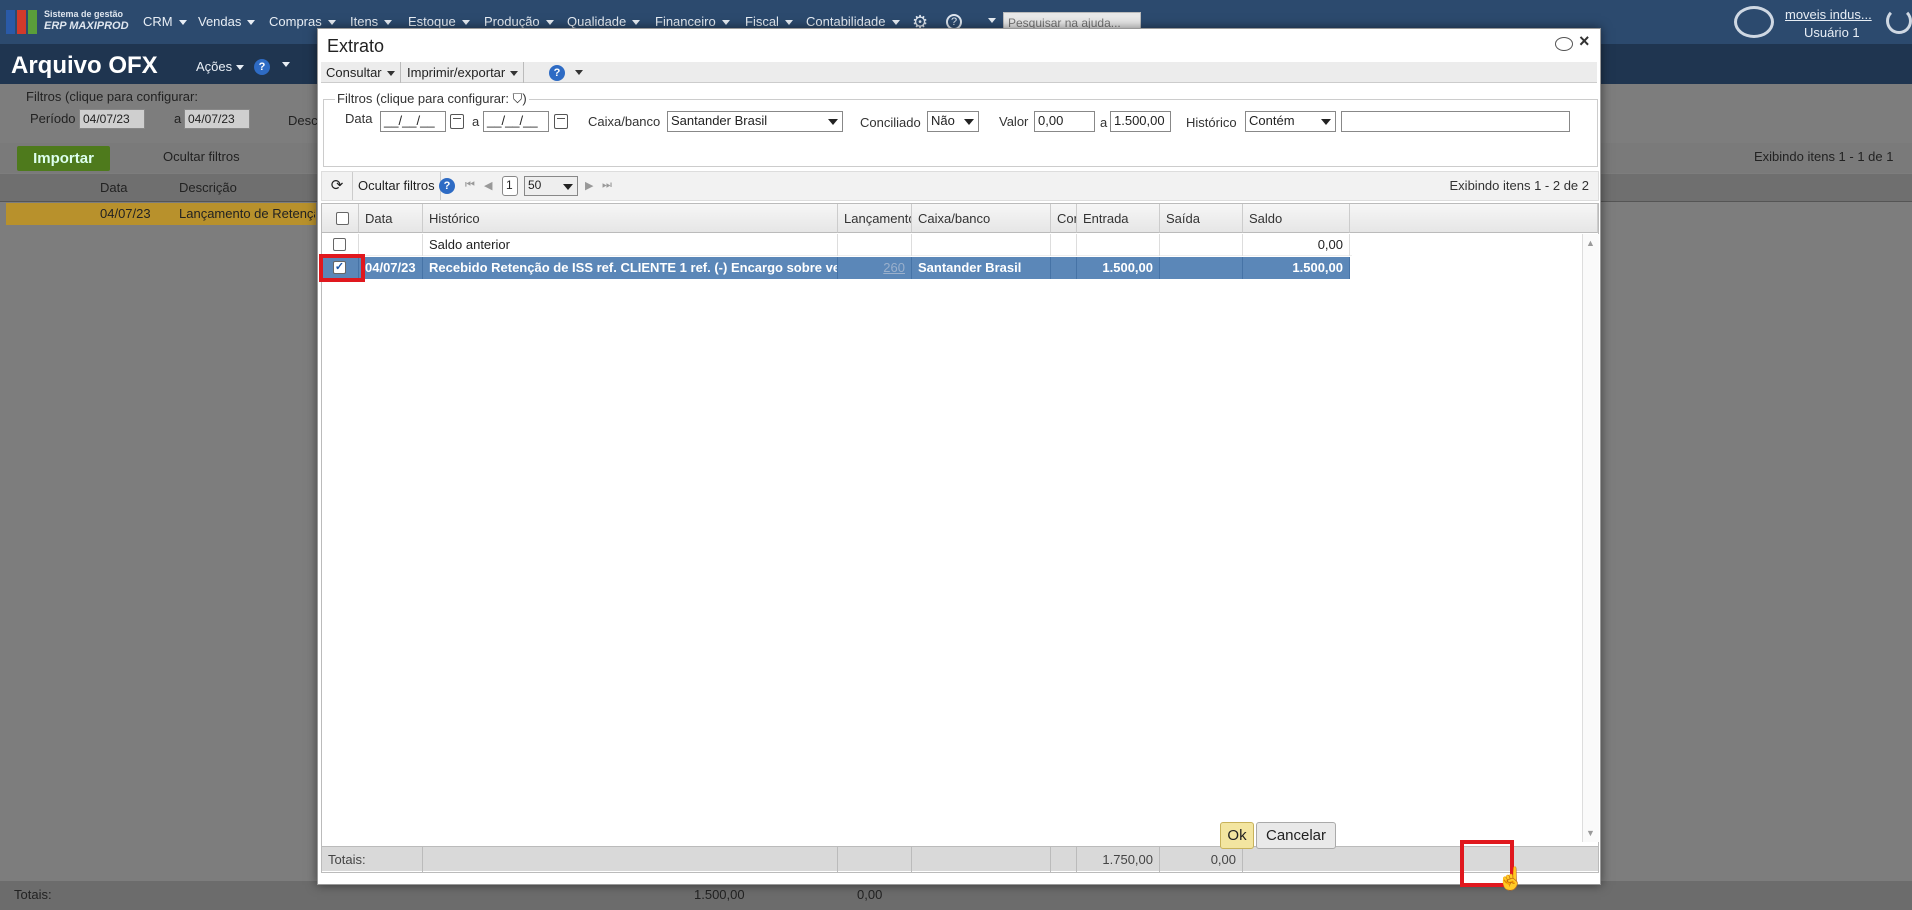 Image resolution: width=1912 pixels, height=910 pixels. Describe the element at coordinates (33, 894) in the screenshot. I see `bg-totals-label: Totais:` at that location.